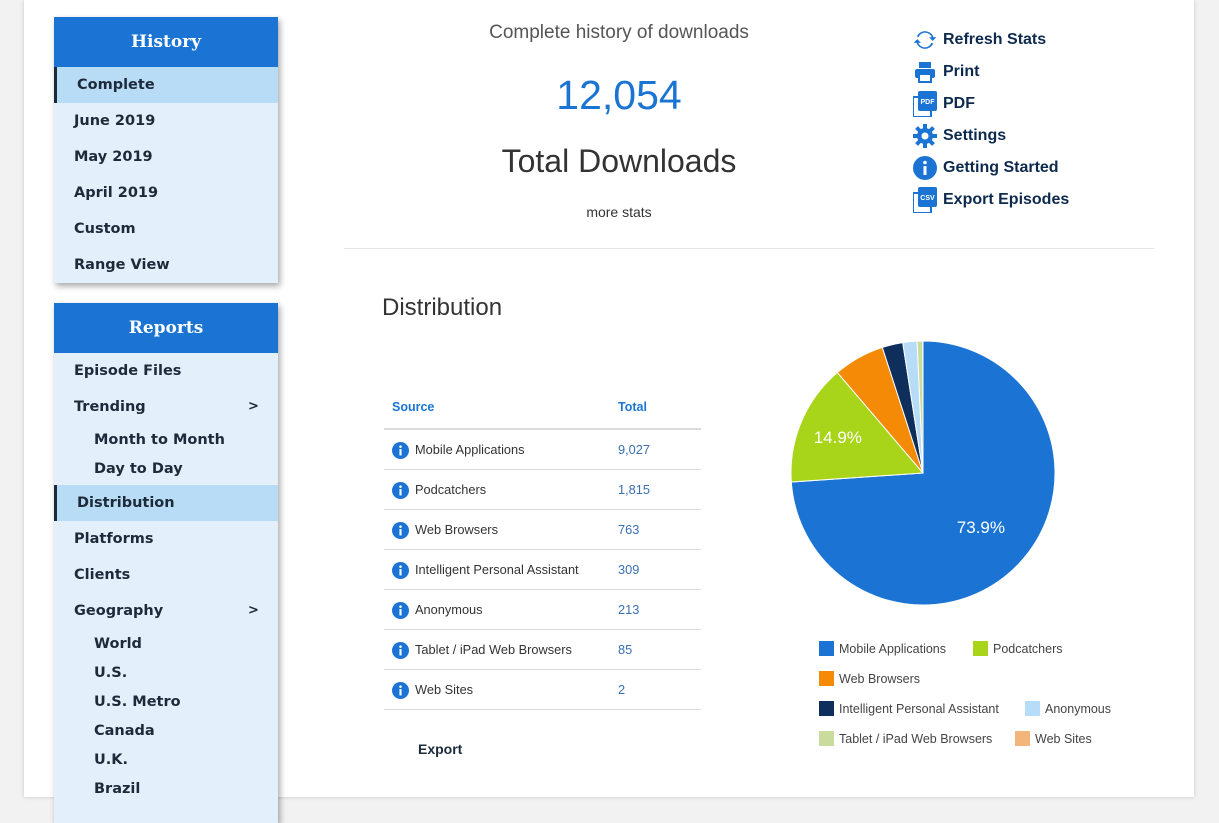 This screenshot has width=1219, height=823. Describe the element at coordinates (166, 575) in the screenshot. I see `reports-item-clients: Clients` at that location.